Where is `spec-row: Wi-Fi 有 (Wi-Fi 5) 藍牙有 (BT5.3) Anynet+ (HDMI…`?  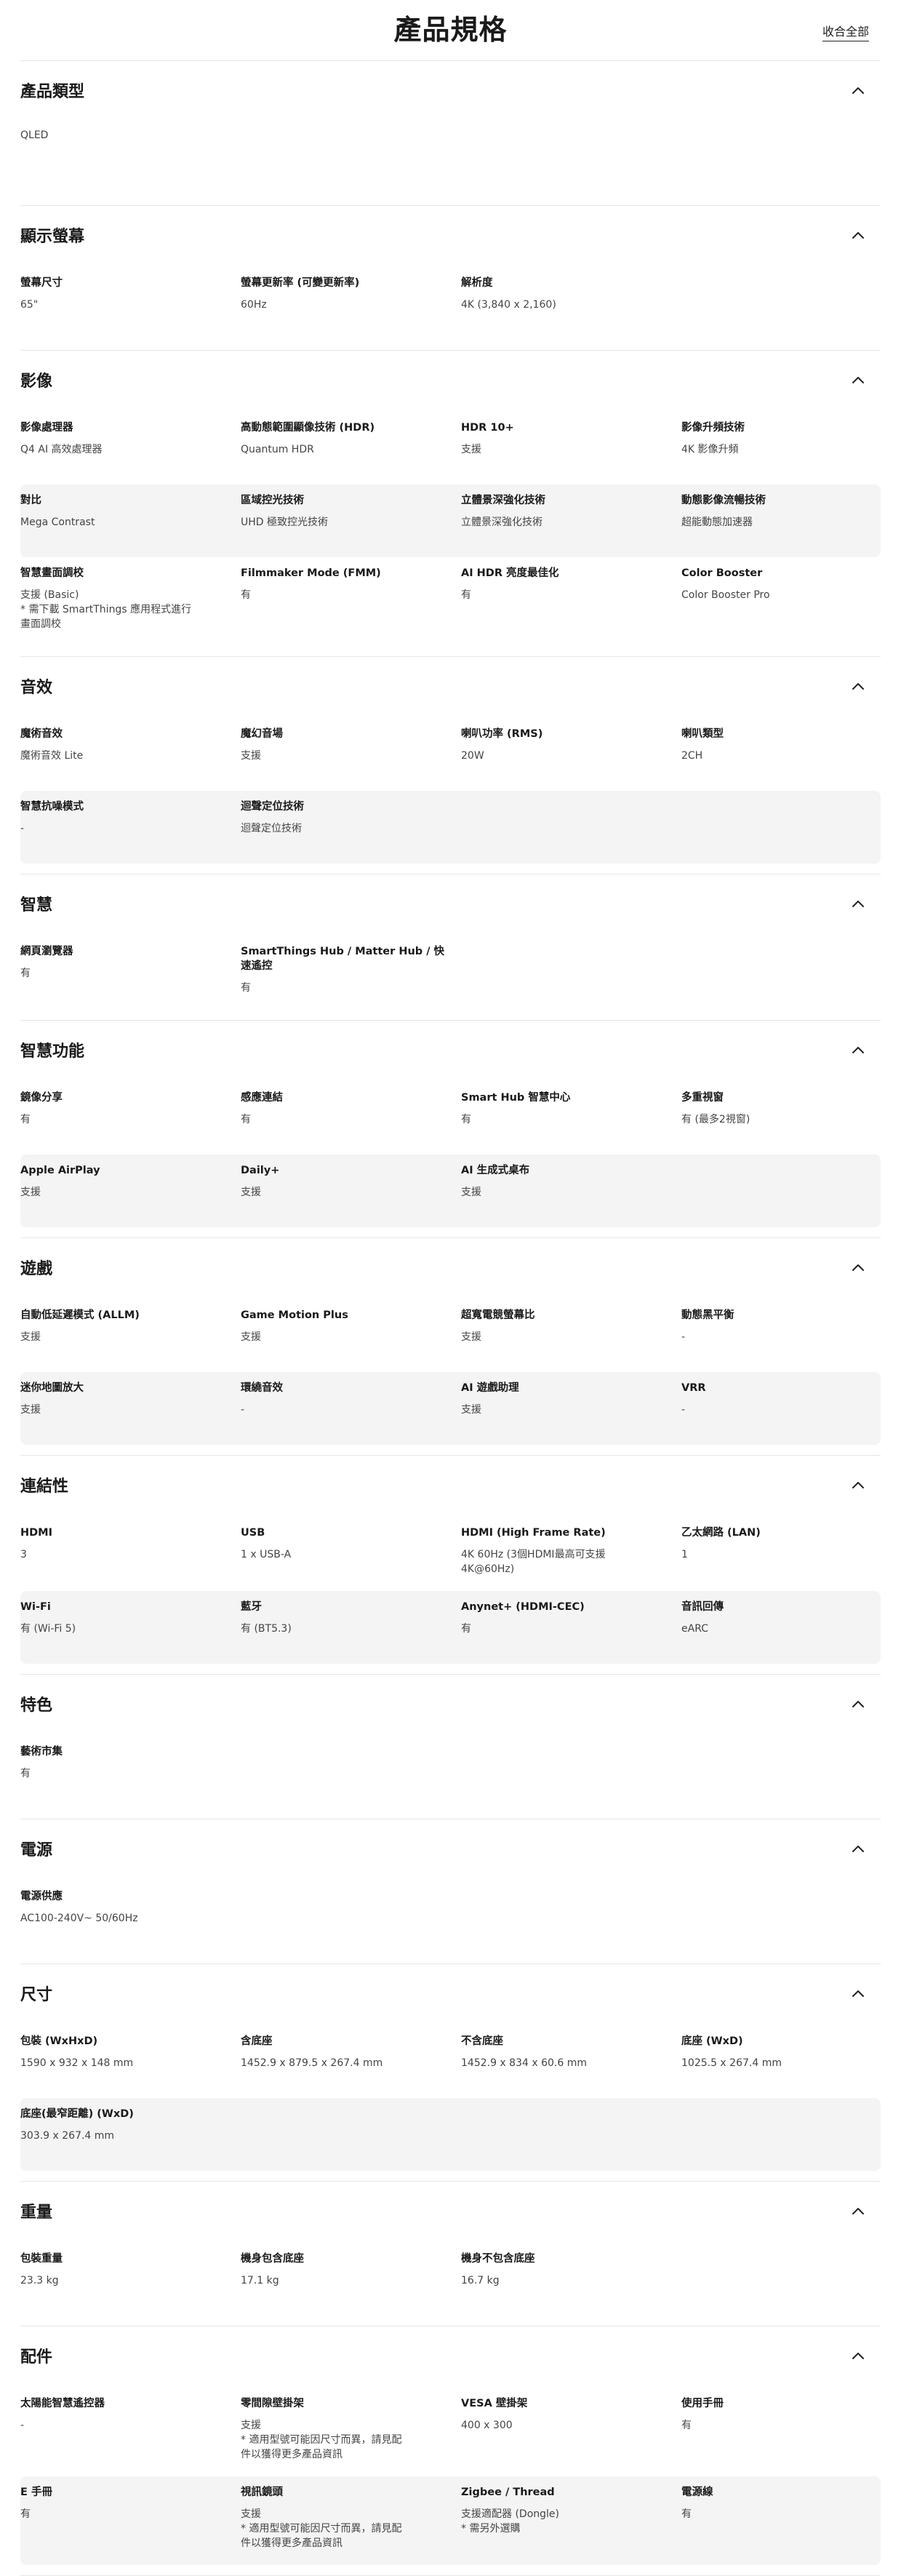 spec-row: Wi-Fi 有 (Wi-Fi 5) 藍牙有 (BT5.3) Anynet+ (HDMI… is located at coordinates (450, 1627).